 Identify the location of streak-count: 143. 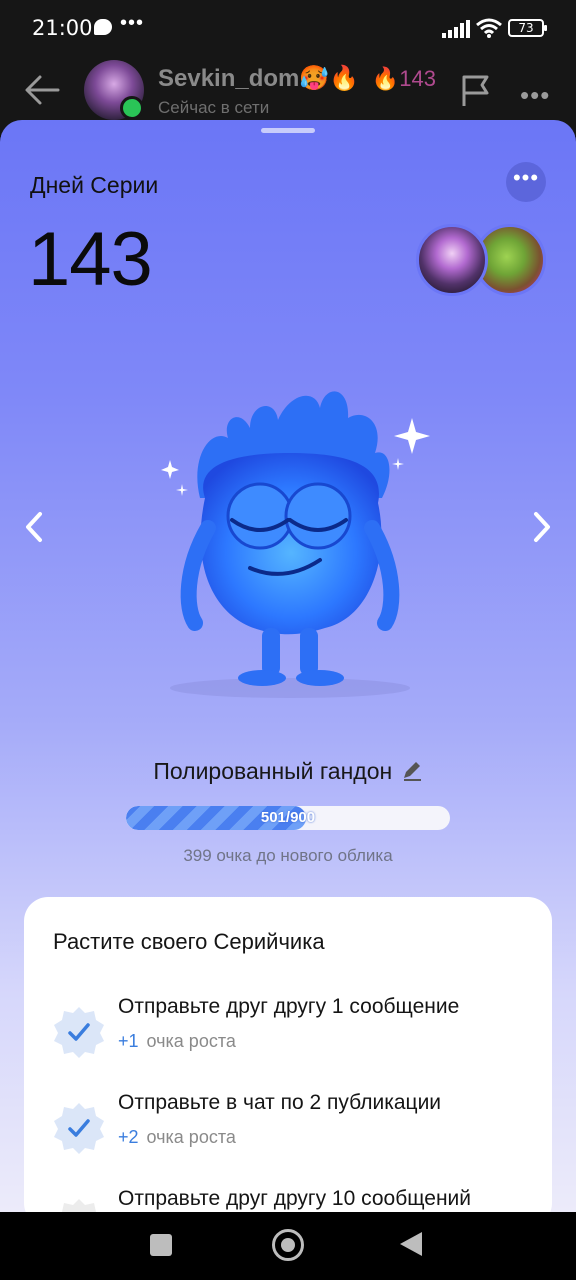
(90, 259).